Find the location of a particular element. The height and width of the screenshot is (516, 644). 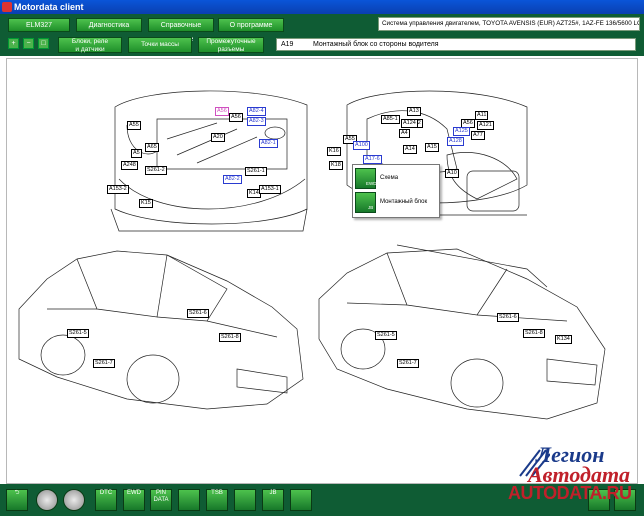

chat-icon is located at coordinates (47, 500).